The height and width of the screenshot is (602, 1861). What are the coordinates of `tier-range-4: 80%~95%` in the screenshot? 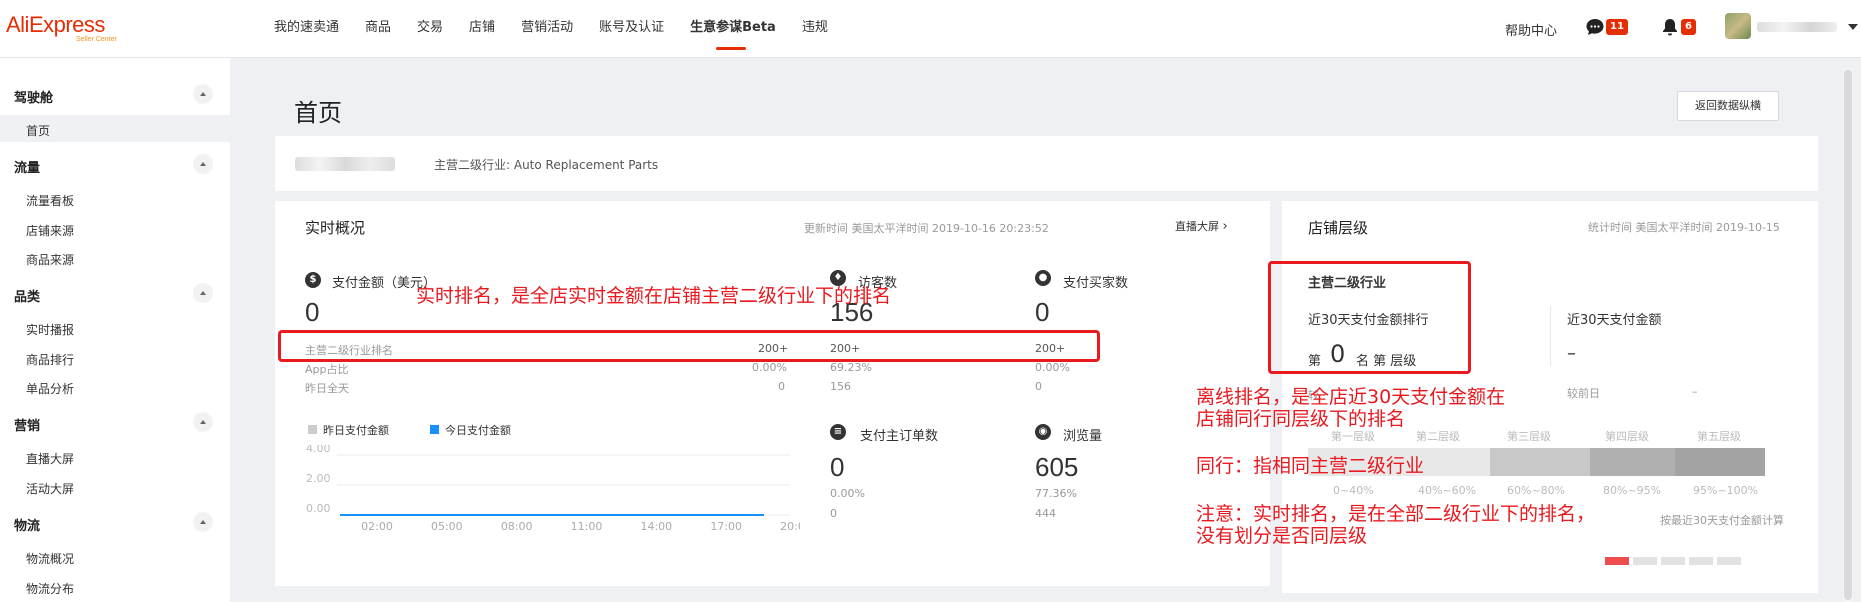 It's located at (1632, 490).